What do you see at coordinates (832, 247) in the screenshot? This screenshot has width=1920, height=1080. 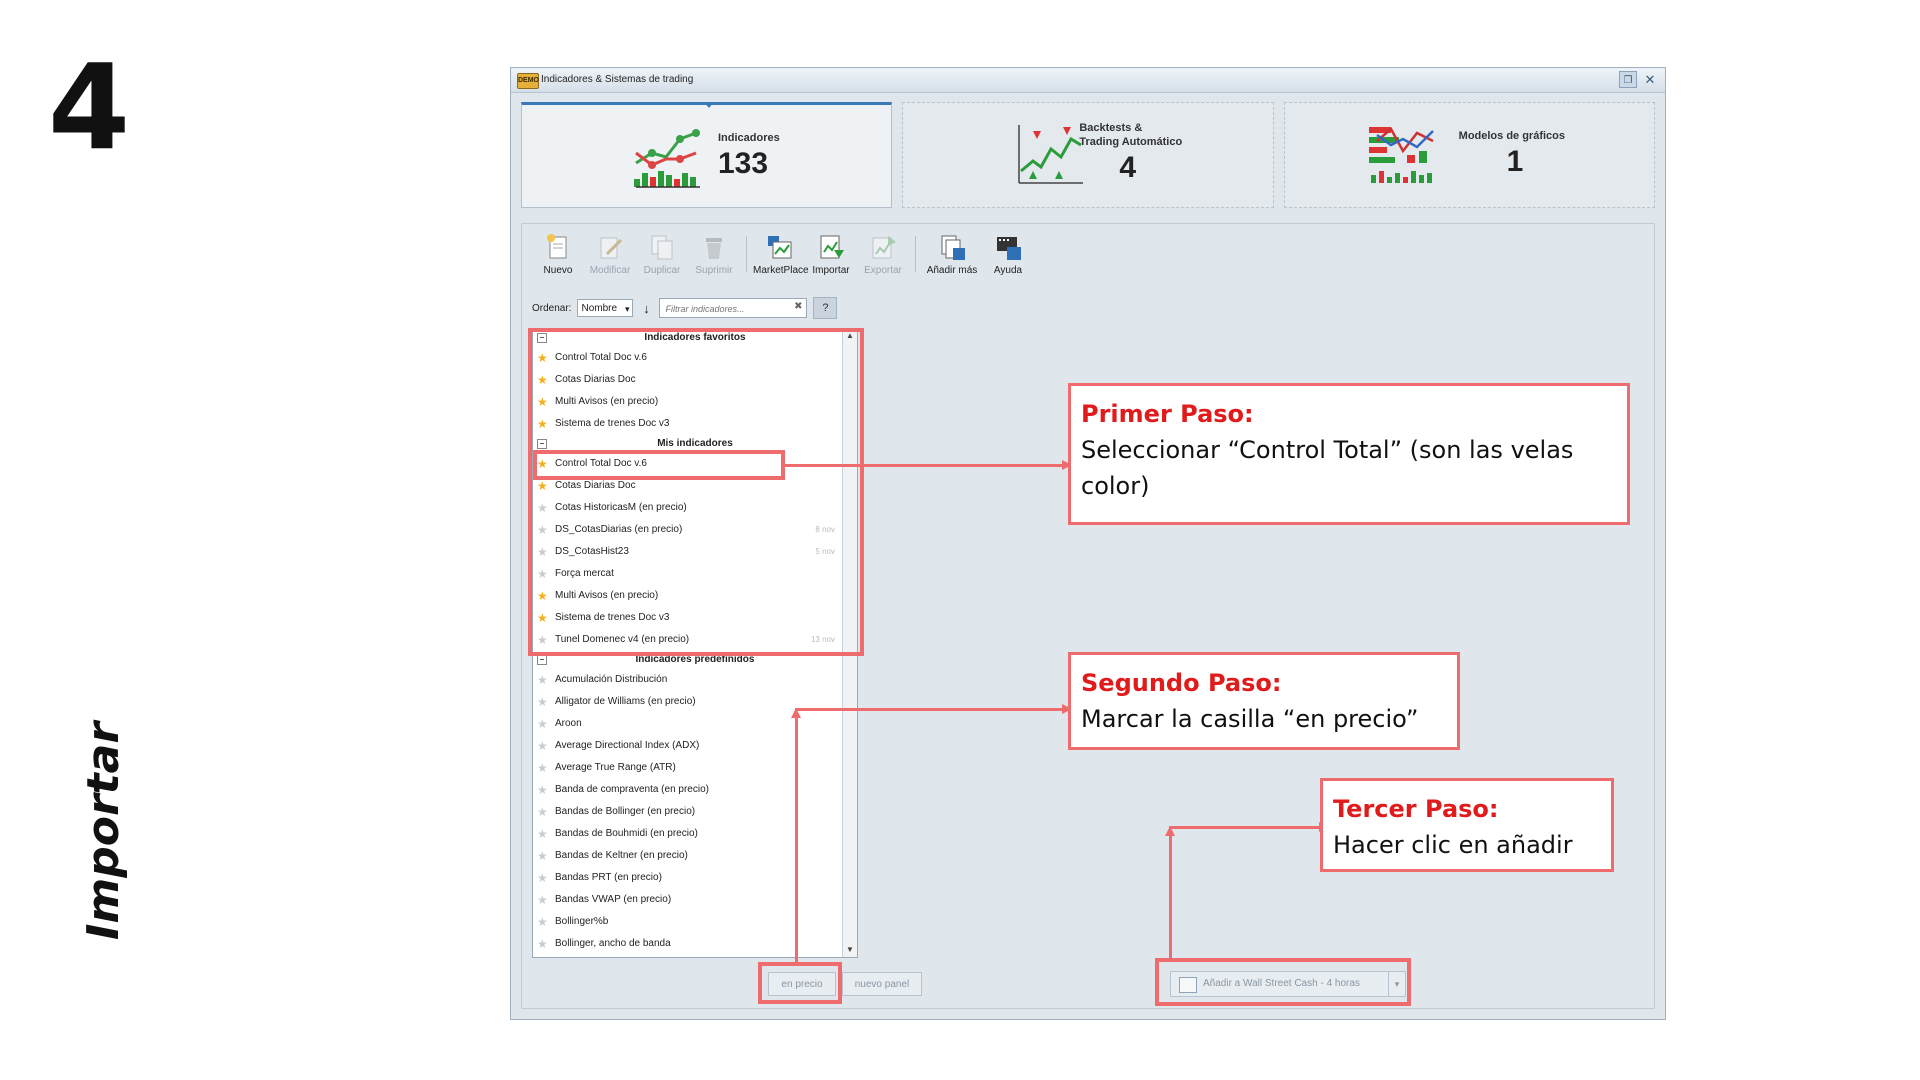 I see `import-icon` at bounding box center [832, 247].